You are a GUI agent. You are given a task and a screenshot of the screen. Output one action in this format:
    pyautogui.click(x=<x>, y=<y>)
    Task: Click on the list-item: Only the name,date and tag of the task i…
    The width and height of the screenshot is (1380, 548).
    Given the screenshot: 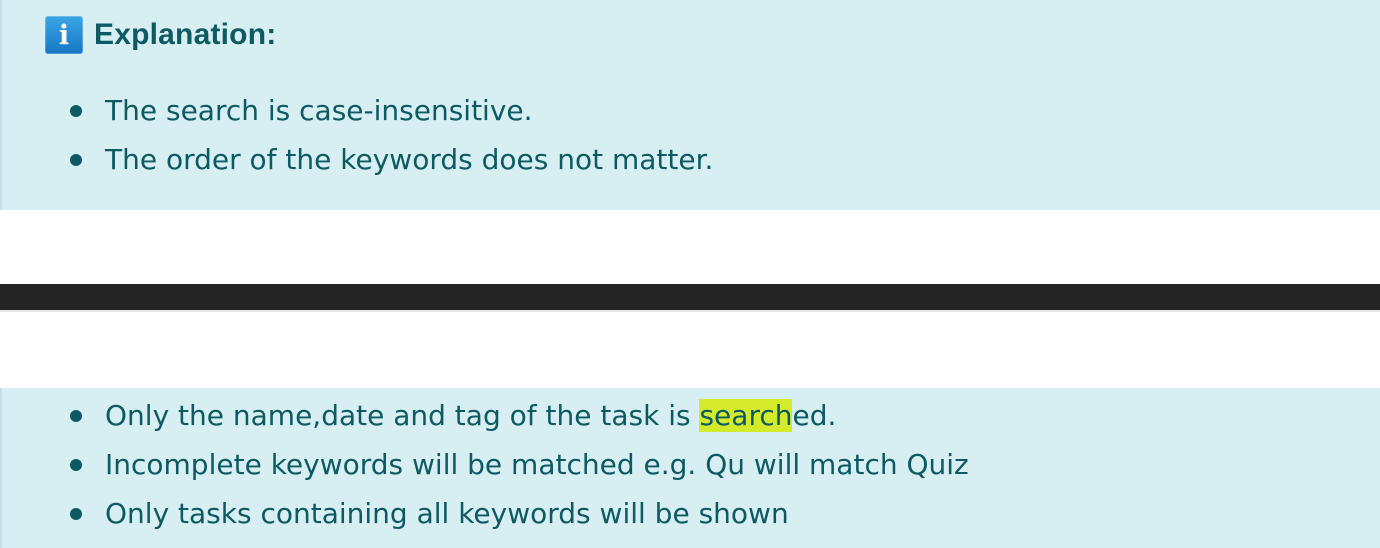 What is the action you would take?
    pyautogui.click(x=485, y=415)
    